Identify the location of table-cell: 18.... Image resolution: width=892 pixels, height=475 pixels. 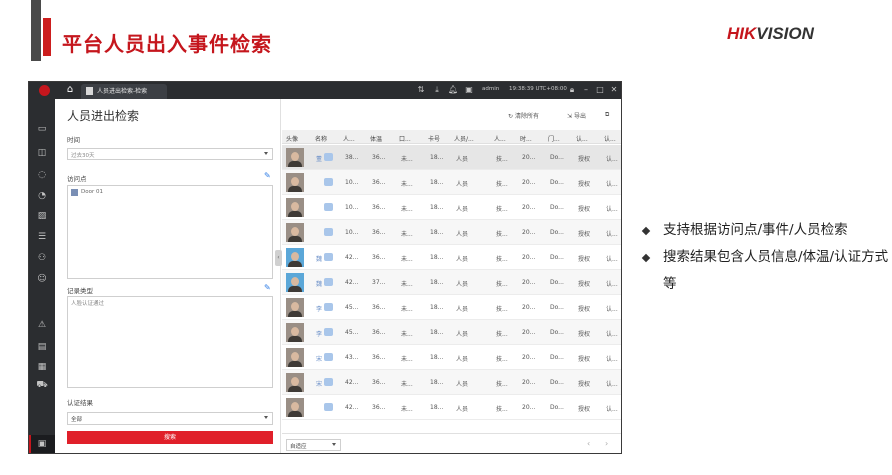
(437, 232).